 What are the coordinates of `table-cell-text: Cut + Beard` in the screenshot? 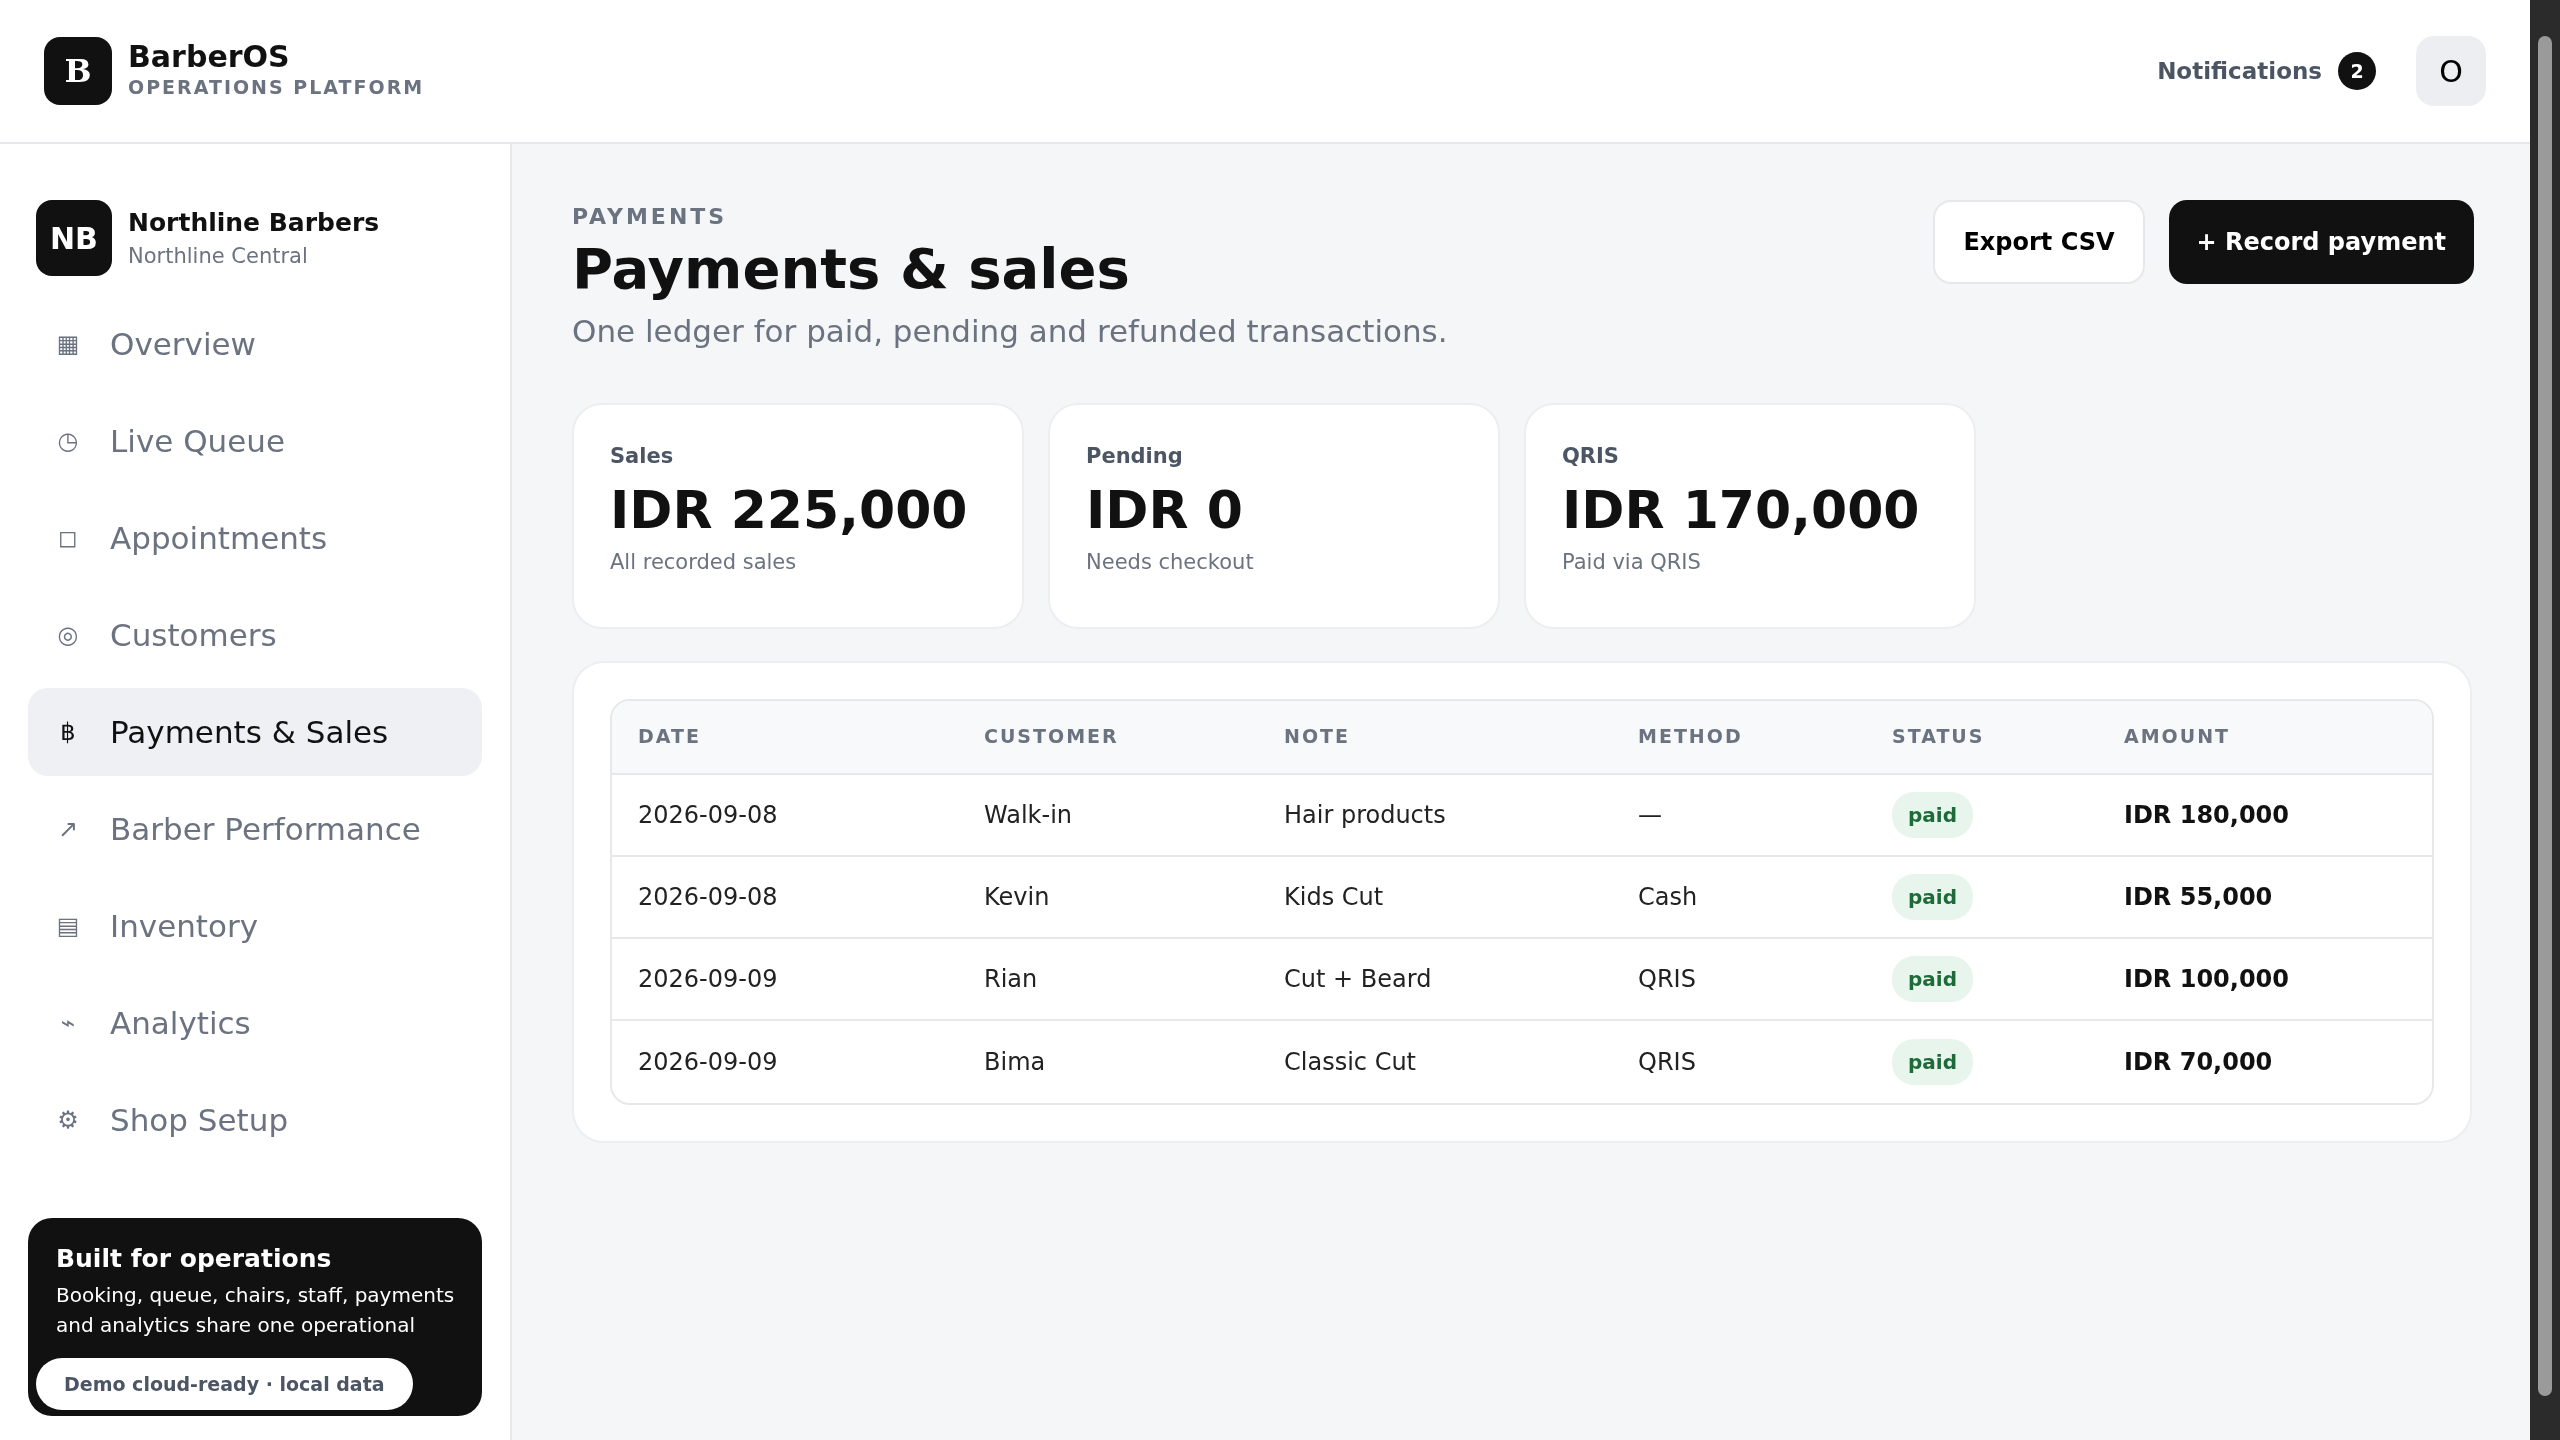 It's located at (1358, 979).